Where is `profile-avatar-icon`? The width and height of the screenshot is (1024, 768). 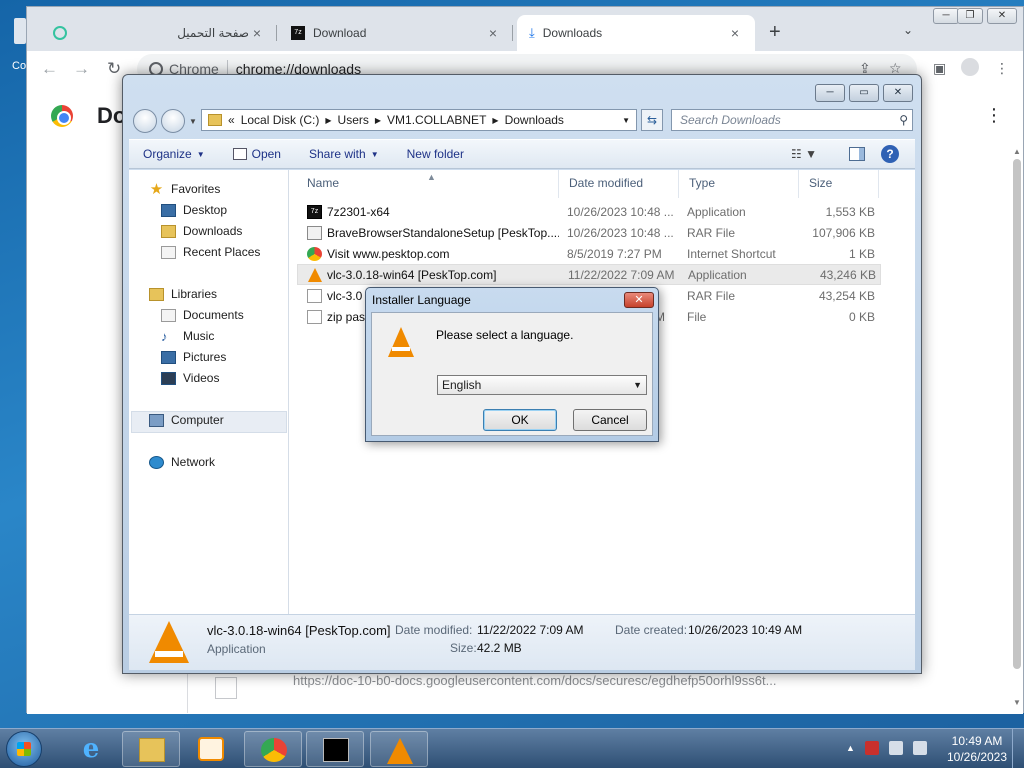 profile-avatar-icon is located at coordinates (970, 67).